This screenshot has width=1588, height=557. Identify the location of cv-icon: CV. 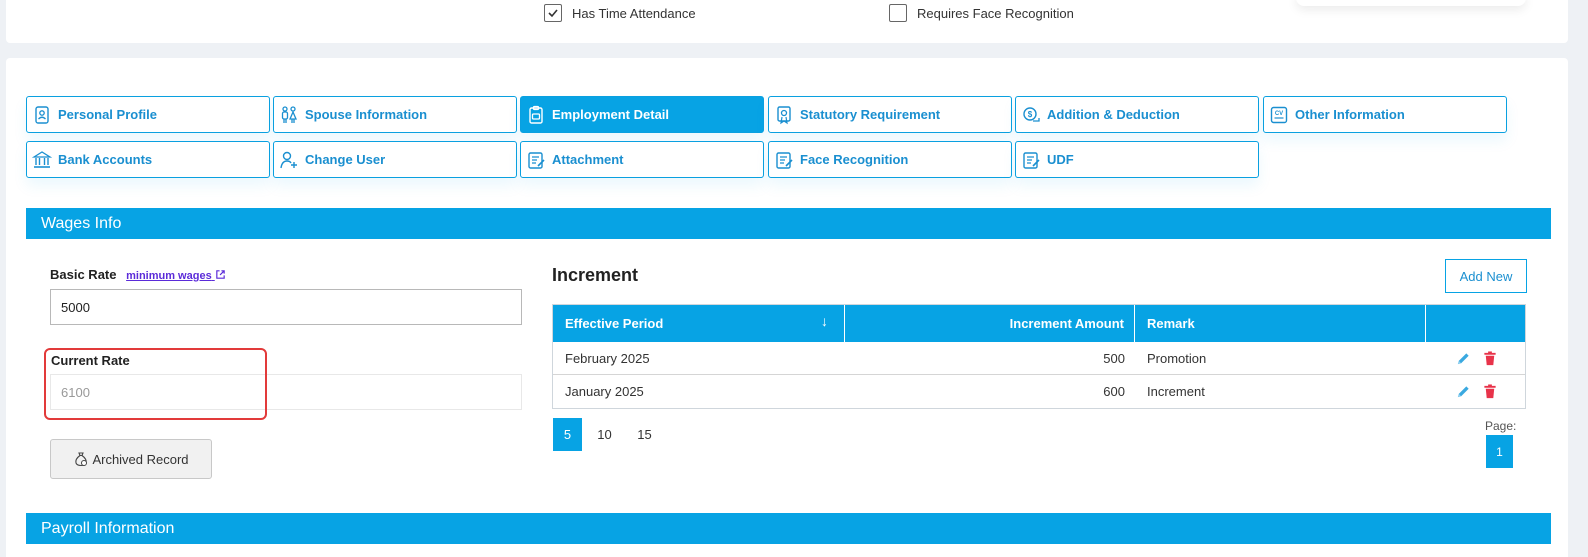
(1279, 115).